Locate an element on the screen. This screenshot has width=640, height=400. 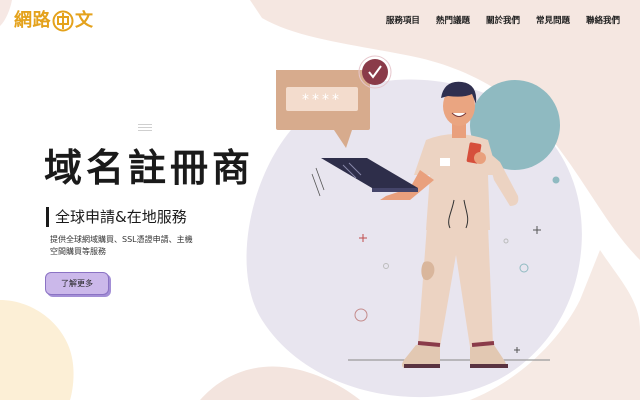
nav-item-about: 關於我們 is located at coordinates (503, 21).